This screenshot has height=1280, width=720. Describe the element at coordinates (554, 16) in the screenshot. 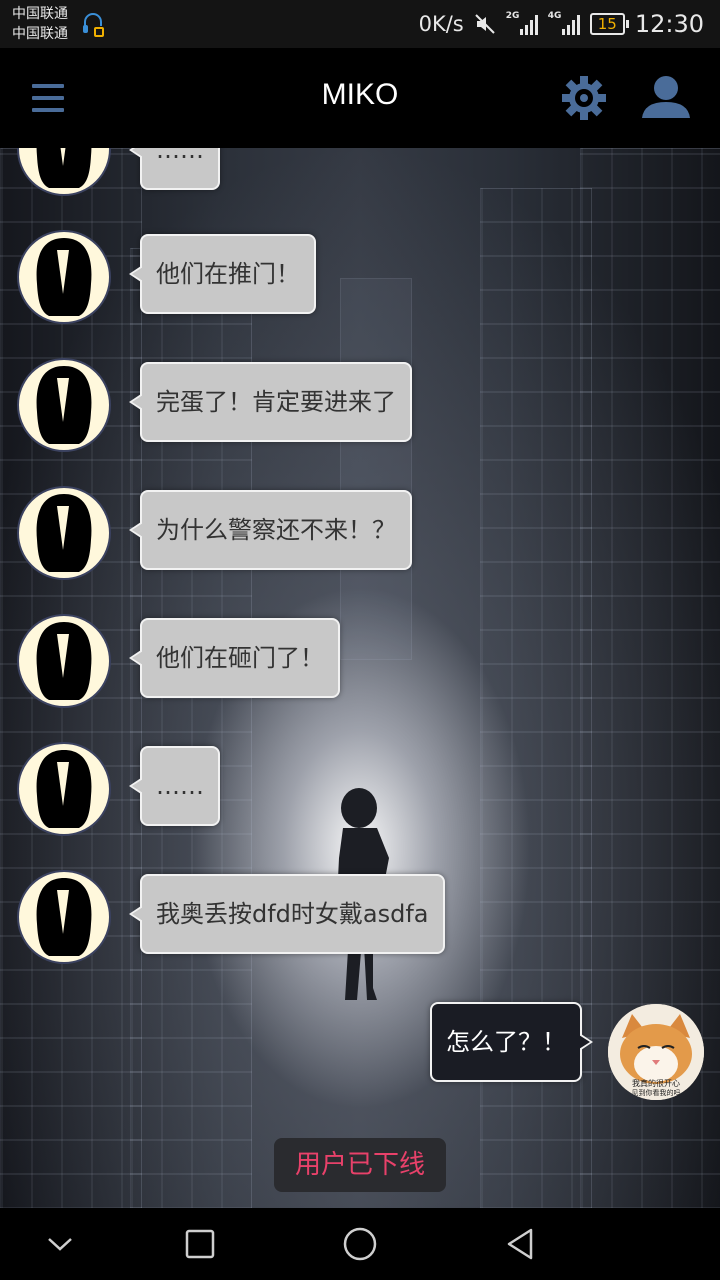

I see `signal-2-type: 4G` at that location.